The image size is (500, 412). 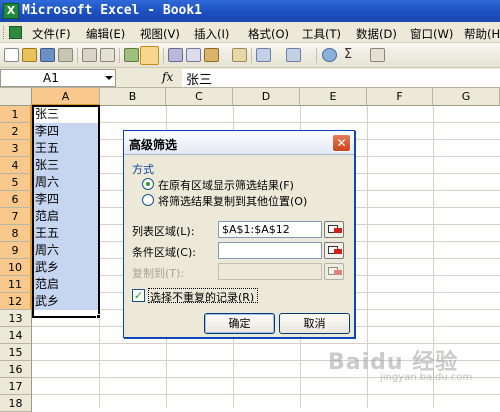 I want to click on column-header-g: G, so click(x=466, y=97).